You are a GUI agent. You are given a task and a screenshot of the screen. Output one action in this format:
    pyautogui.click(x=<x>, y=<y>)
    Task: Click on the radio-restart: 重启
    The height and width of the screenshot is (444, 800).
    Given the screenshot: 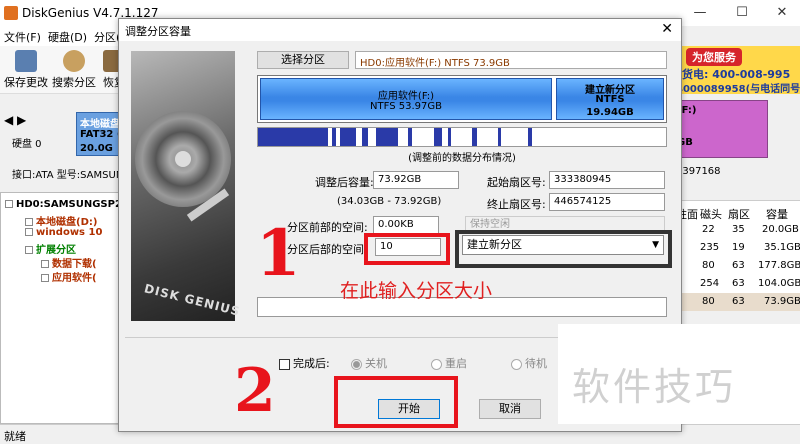 What is the action you would take?
    pyautogui.click(x=449, y=363)
    